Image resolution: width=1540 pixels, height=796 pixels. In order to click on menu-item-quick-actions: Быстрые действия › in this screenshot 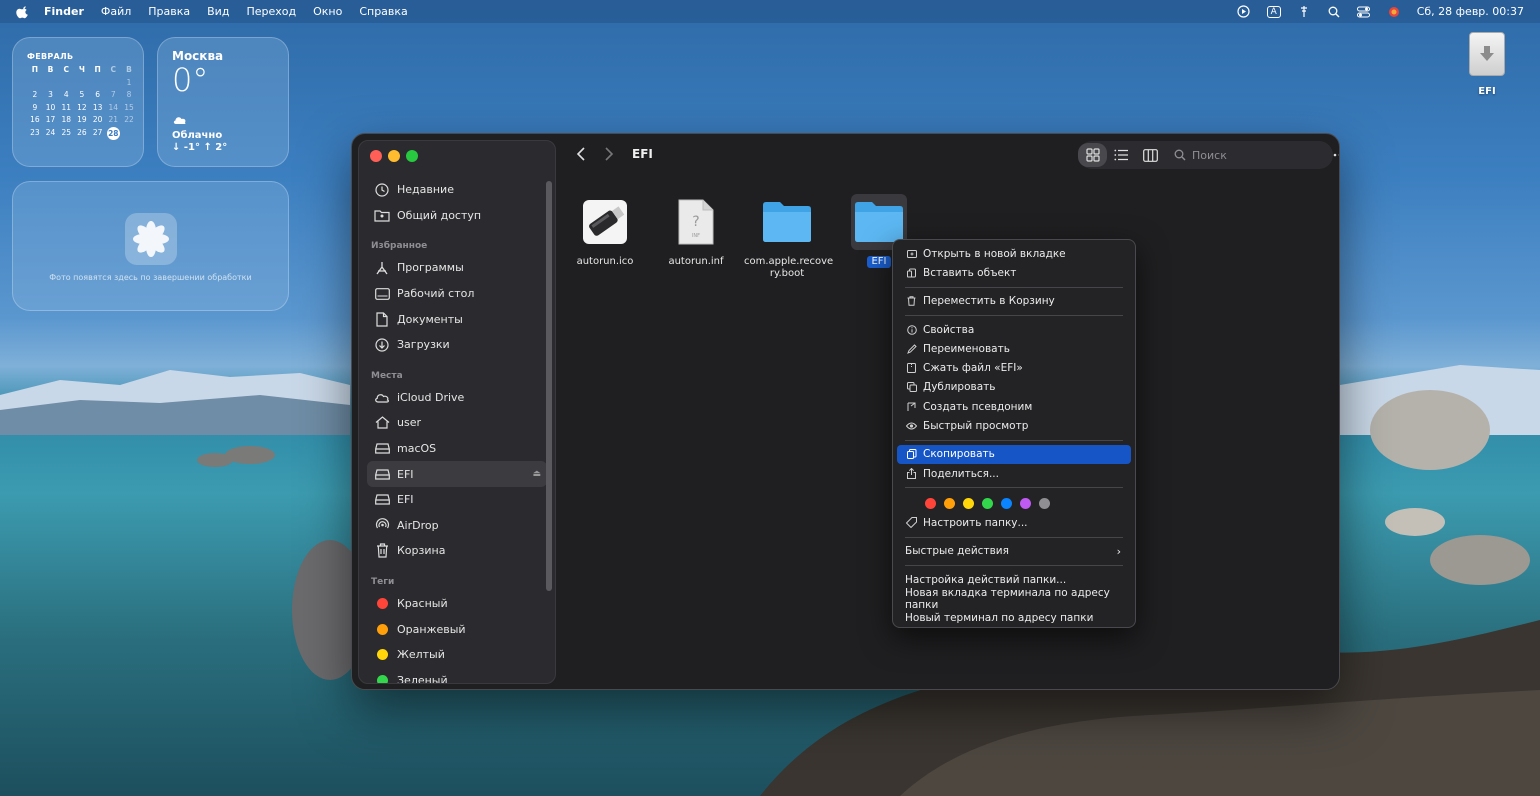, I will do `click(1014, 551)`.